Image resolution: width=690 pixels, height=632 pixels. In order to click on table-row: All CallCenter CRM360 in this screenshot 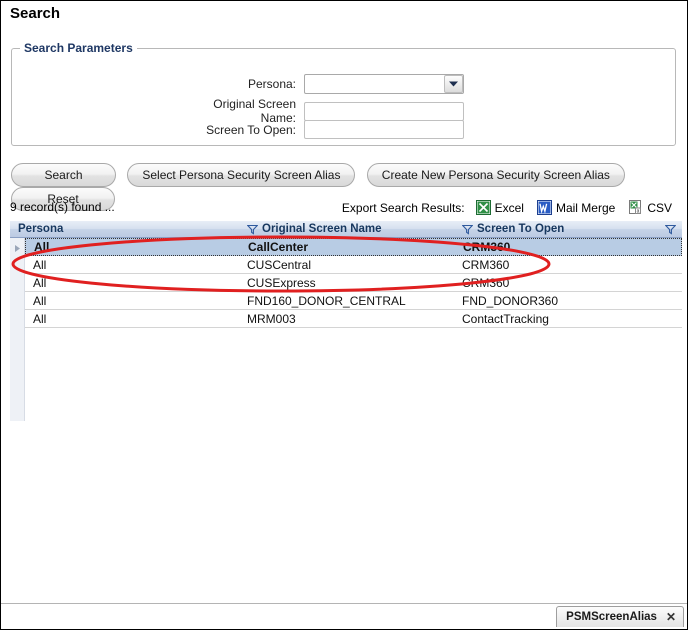, I will do `click(353, 247)`.